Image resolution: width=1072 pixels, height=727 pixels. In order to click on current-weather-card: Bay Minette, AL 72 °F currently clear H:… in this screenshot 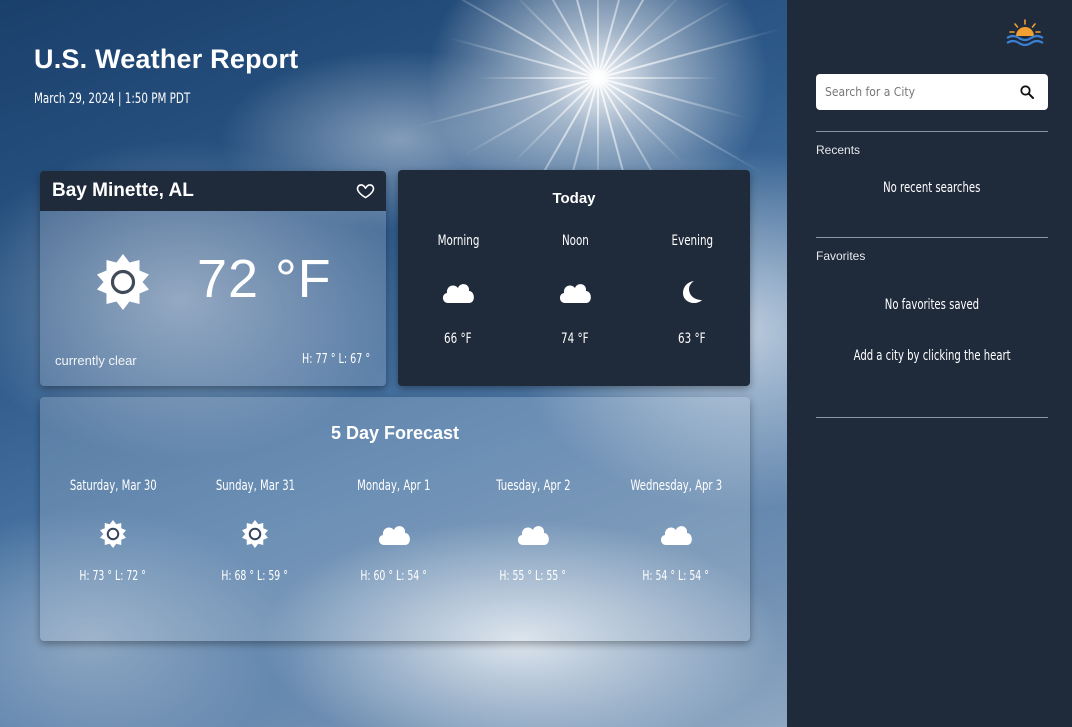, I will do `click(213, 278)`.